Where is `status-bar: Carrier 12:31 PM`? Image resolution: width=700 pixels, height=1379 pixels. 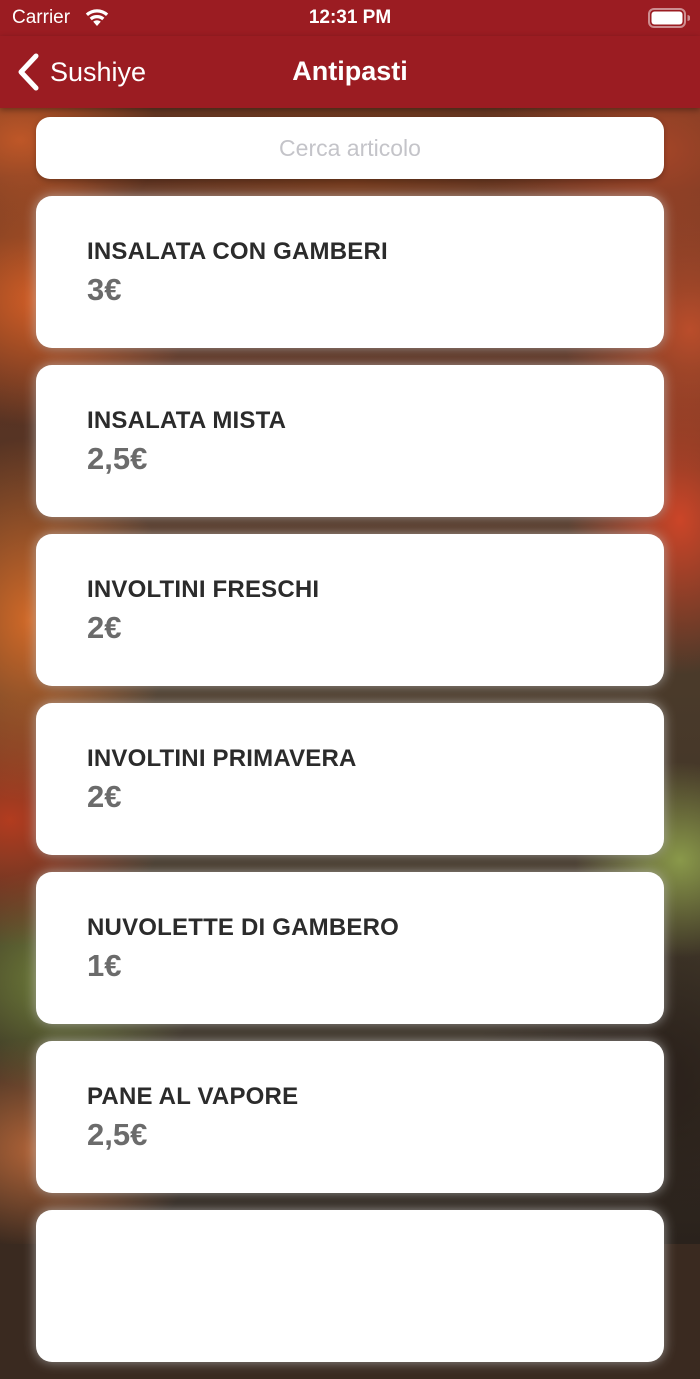 status-bar: Carrier 12:31 PM is located at coordinates (350, 18).